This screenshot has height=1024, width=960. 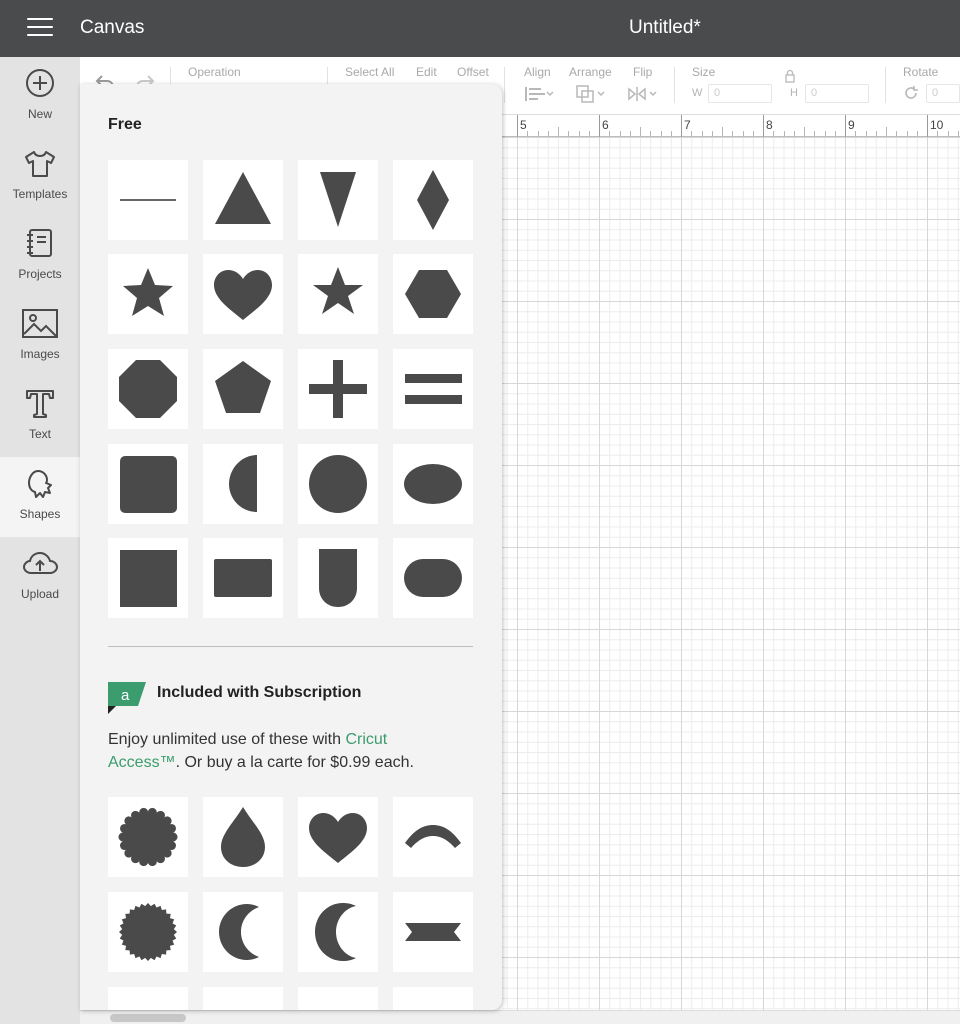 What do you see at coordinates (239, 932) in the screenshot?
I see `crescent-left-icon` at bounding box center [239, 932].